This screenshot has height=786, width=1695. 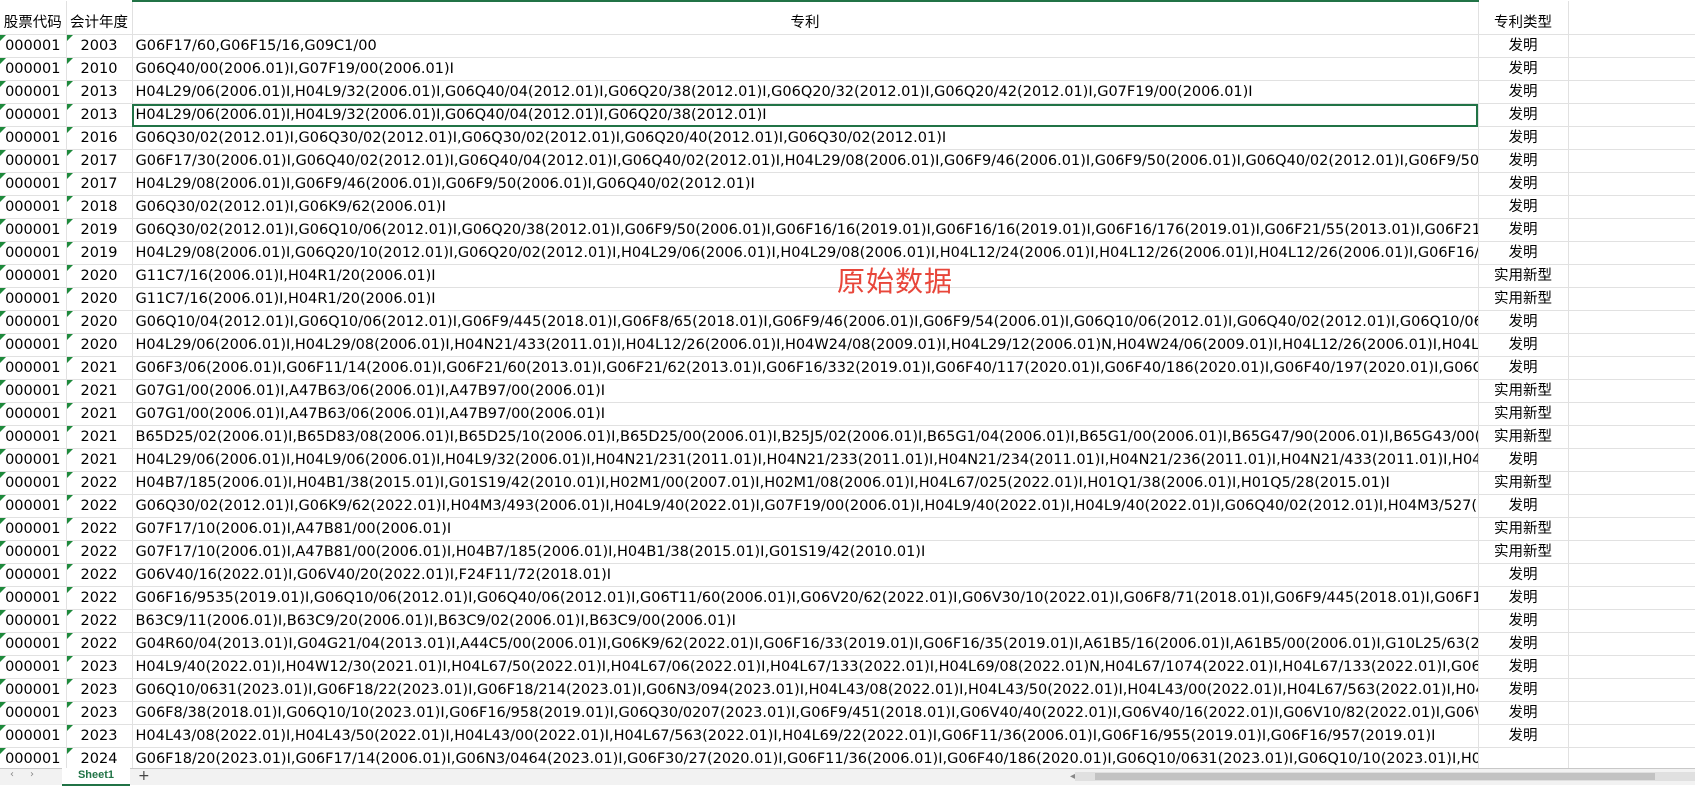 What do you see at coordinates (99, 69) in the screenshot?
I see `fiscal-year-cell: 2010` at bounding box center [99, 69].